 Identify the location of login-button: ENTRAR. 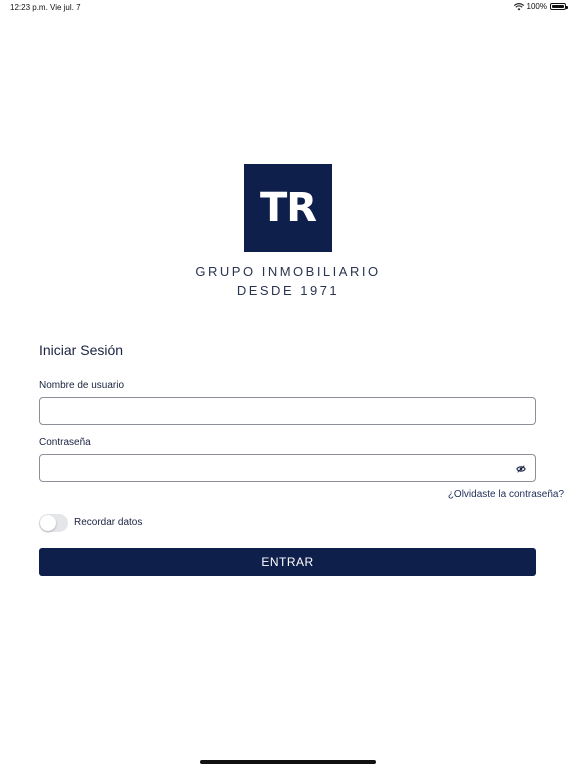
(287, 562).